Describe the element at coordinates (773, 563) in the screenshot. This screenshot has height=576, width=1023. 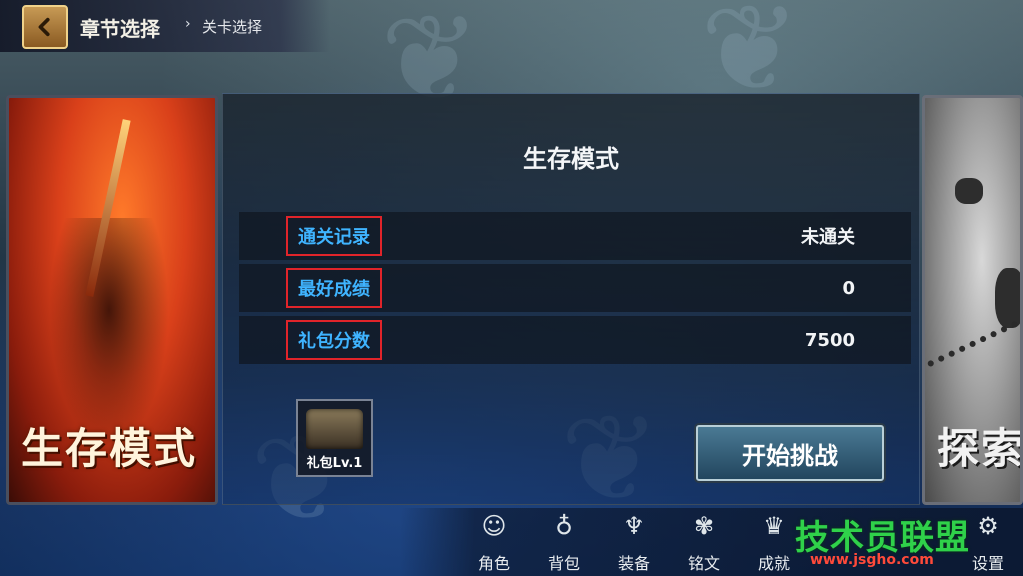
I see `nav-label: 成就` at that location.